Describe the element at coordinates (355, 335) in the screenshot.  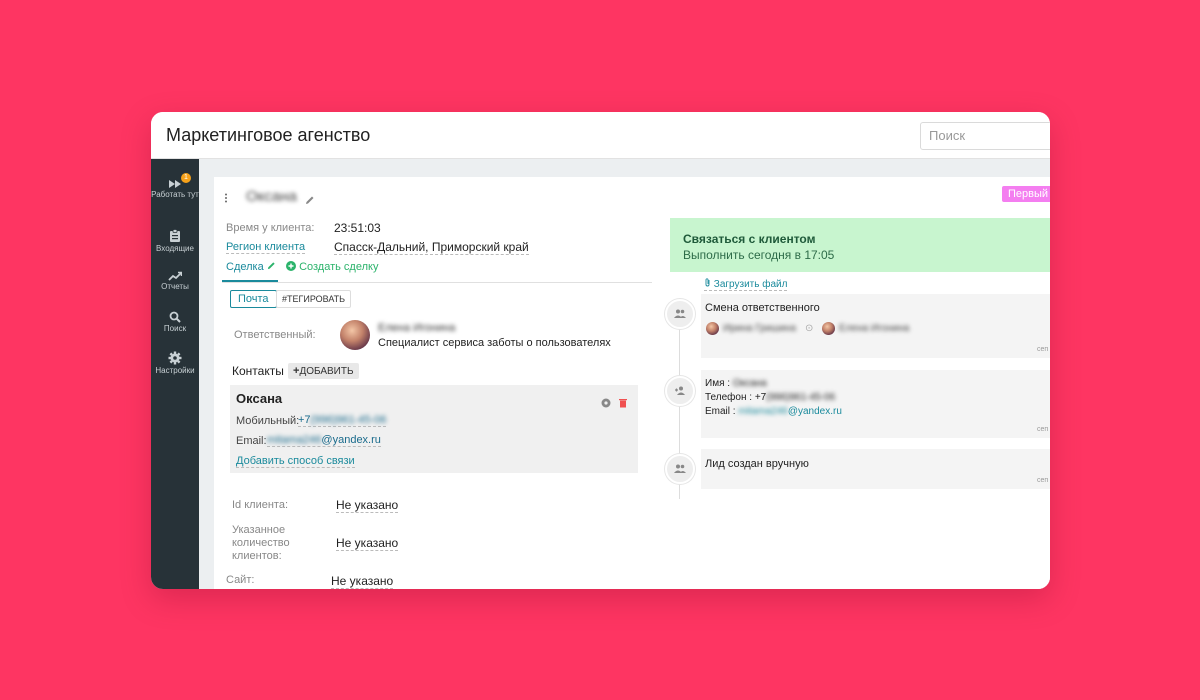
I see `responsible-avatar` at that location.